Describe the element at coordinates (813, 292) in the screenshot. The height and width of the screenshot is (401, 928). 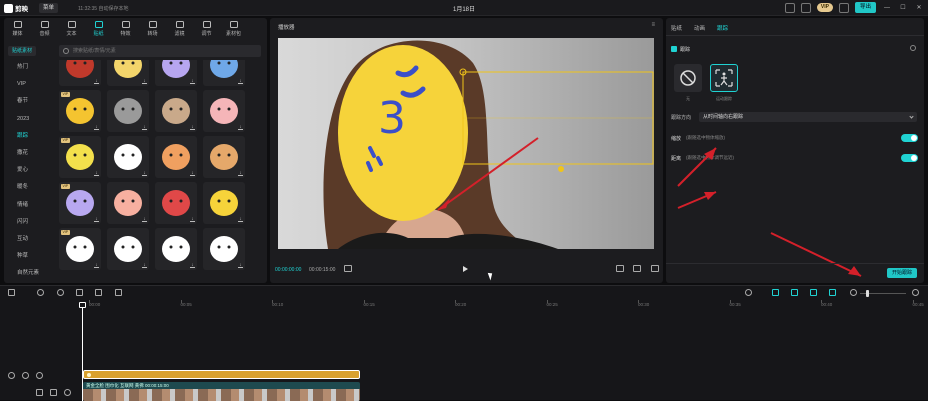
I see `linkage-icon` at that location.